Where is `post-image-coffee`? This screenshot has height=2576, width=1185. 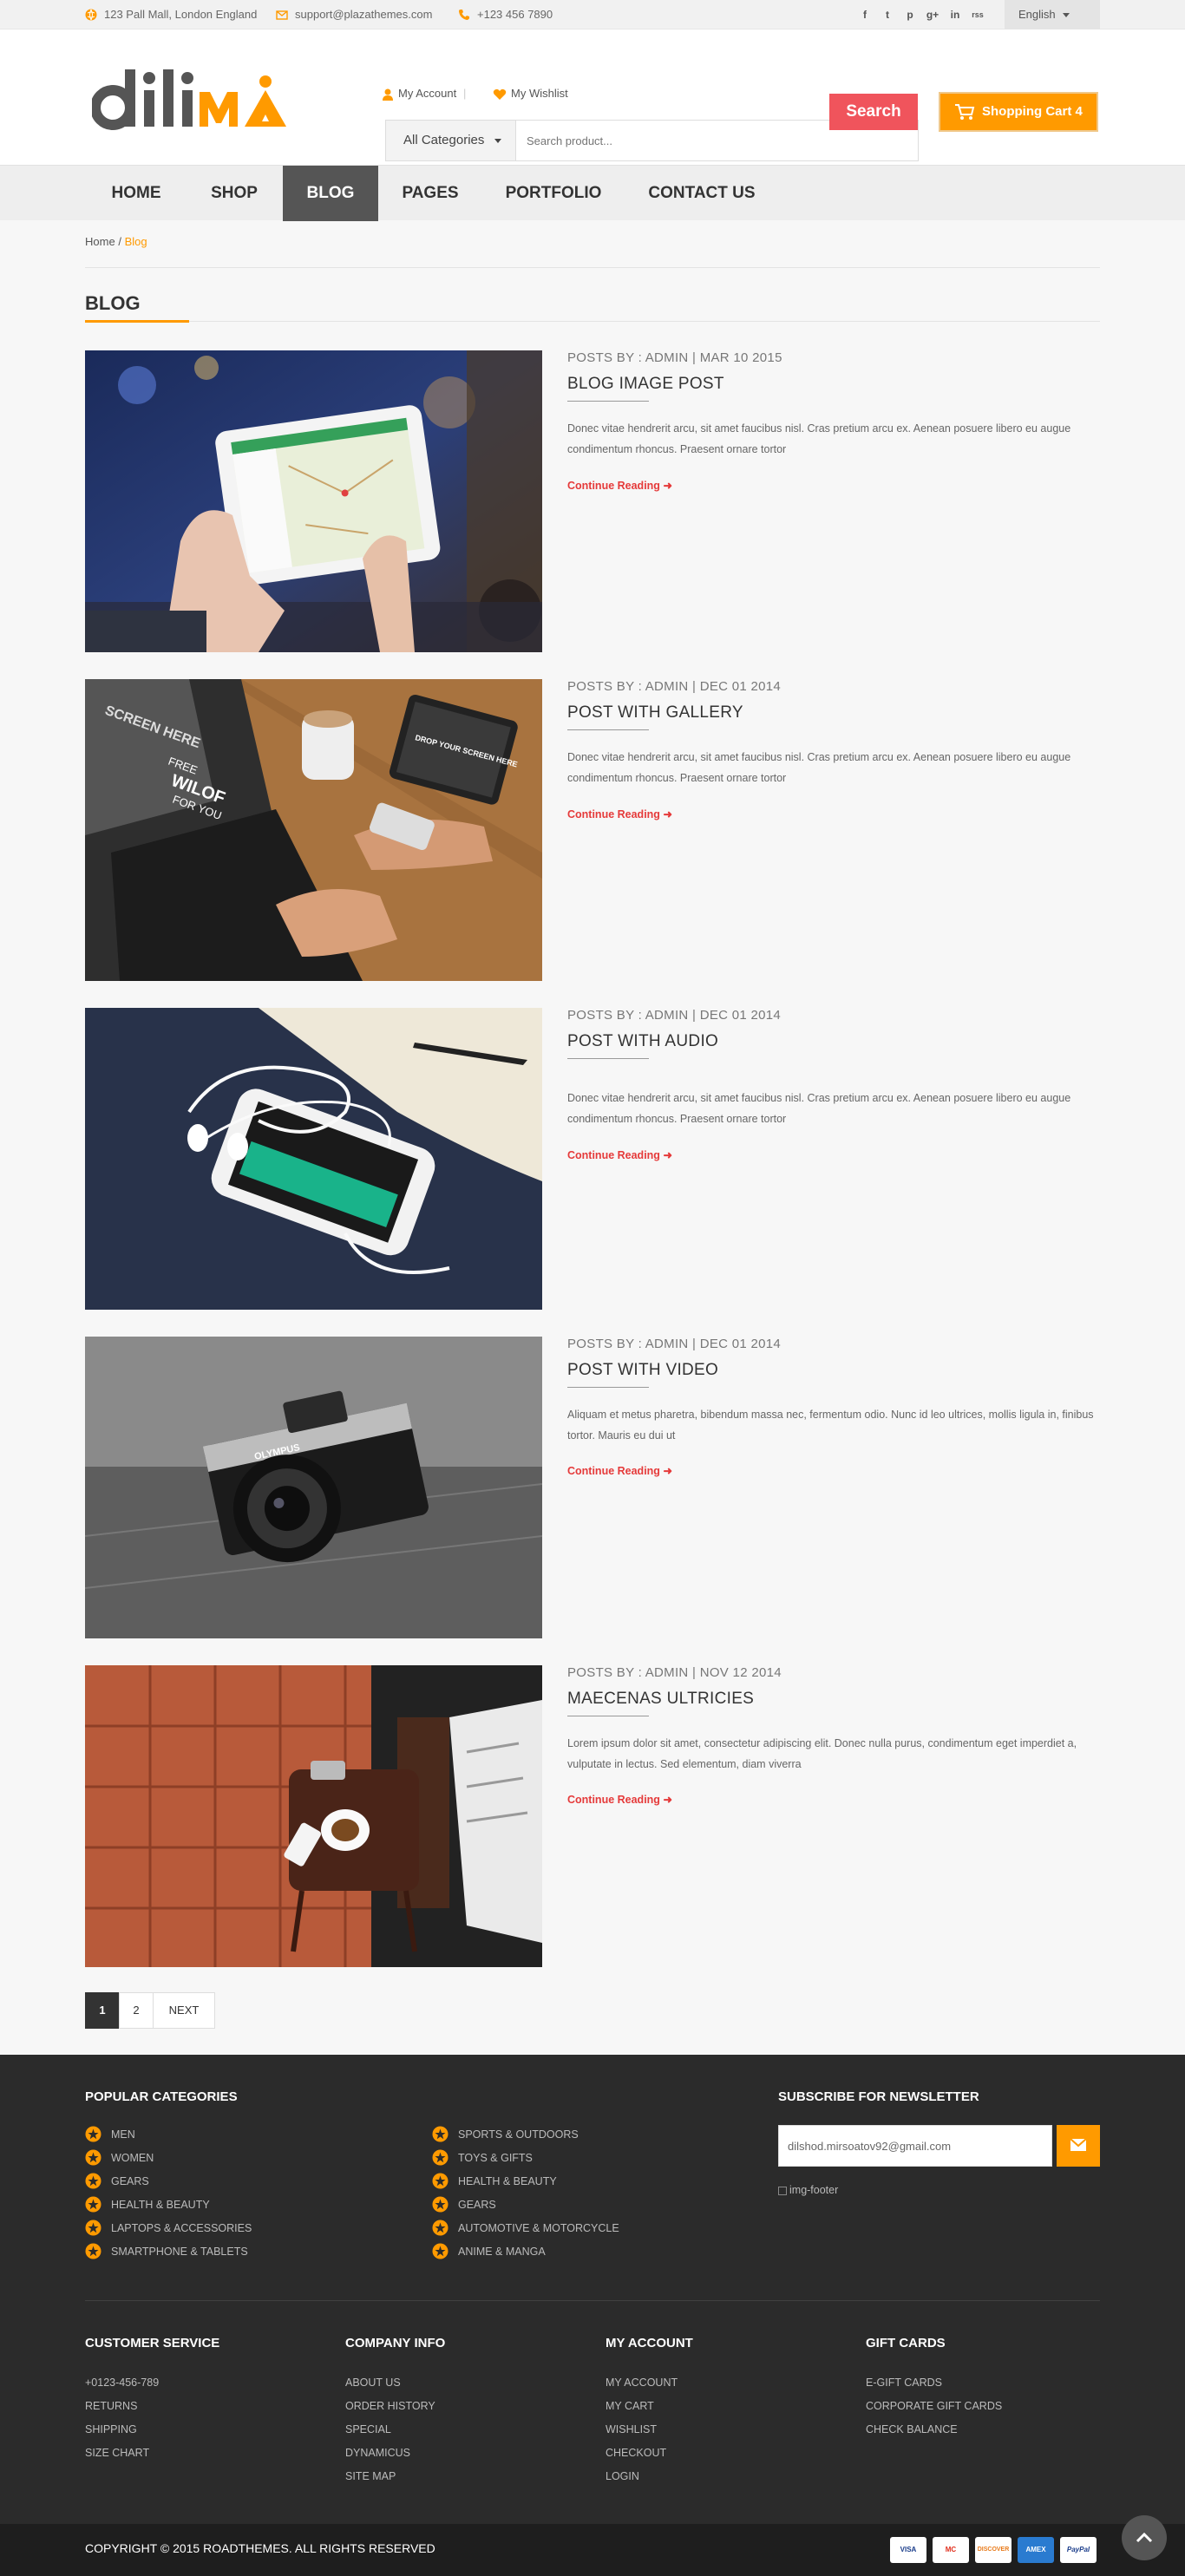
post-image-coffee is located at coordinates (313, 1816).